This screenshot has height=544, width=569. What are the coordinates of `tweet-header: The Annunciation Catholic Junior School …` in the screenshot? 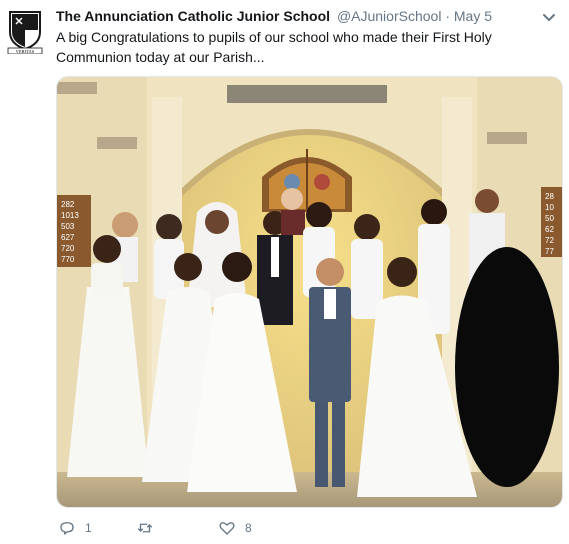 It's located at (292, 16).